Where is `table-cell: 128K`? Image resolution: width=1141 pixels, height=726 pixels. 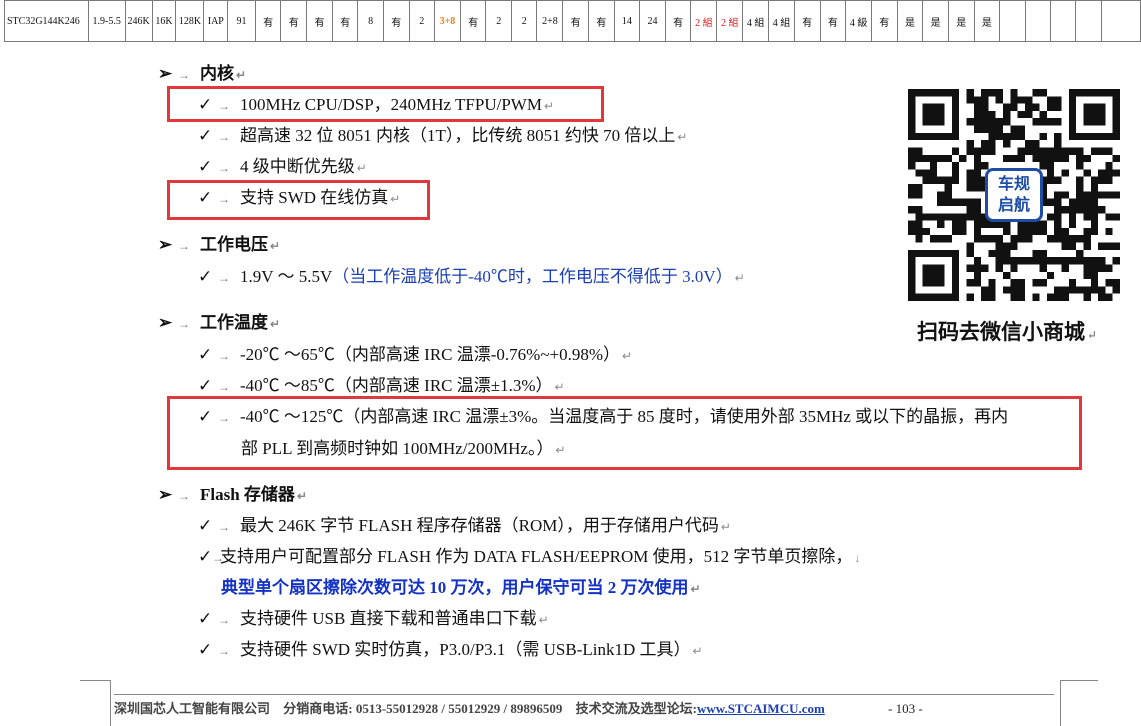 table-cell: 128K is located at coordinates (190, 21).